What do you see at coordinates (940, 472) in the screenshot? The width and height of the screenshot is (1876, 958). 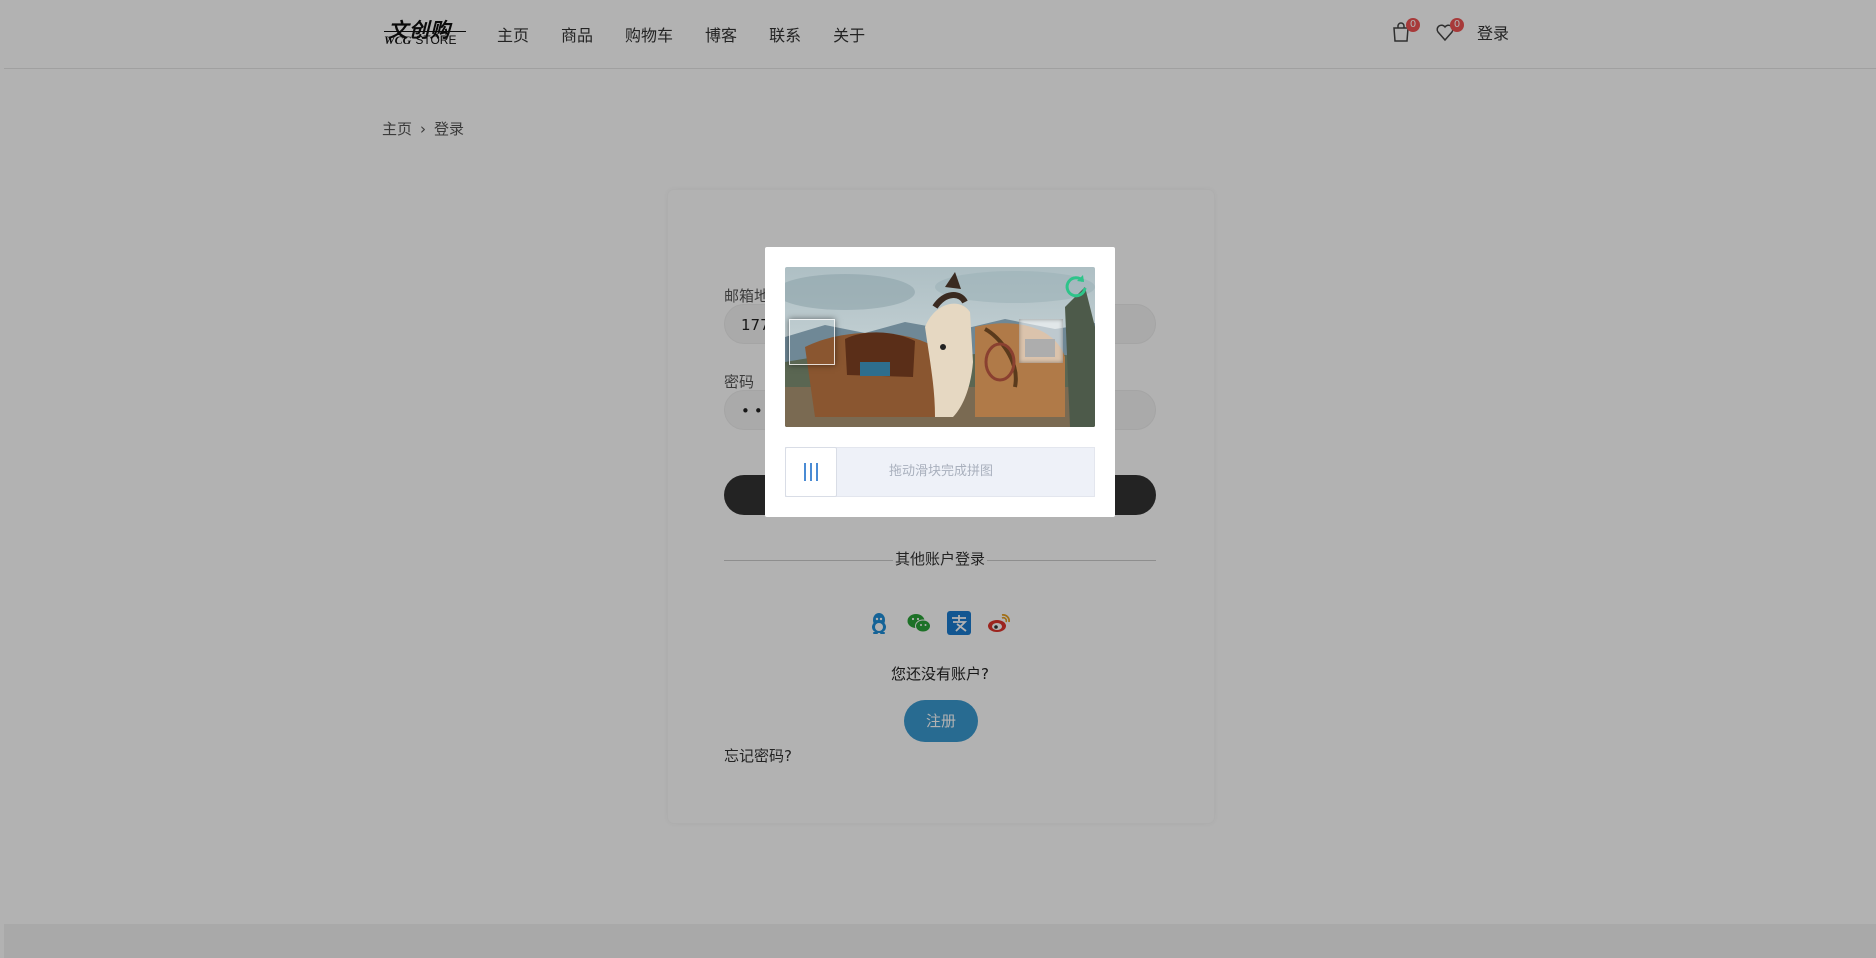 I see `captcha-slider-track: 拖动滑块完成拼图` at bounding box center [940, 472].